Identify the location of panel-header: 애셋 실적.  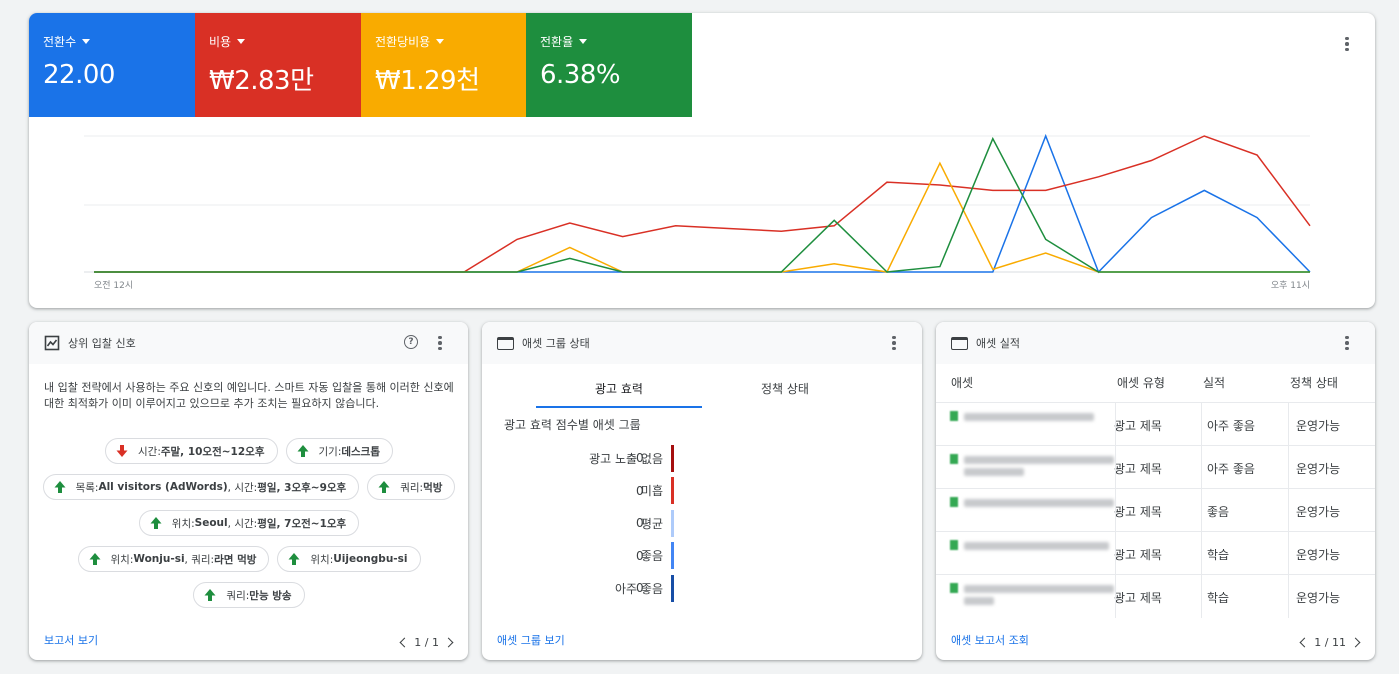
(1155, 343).